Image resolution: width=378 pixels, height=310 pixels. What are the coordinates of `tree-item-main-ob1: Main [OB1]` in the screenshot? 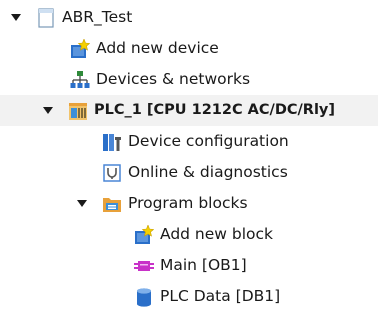 It's located at (189, 265).